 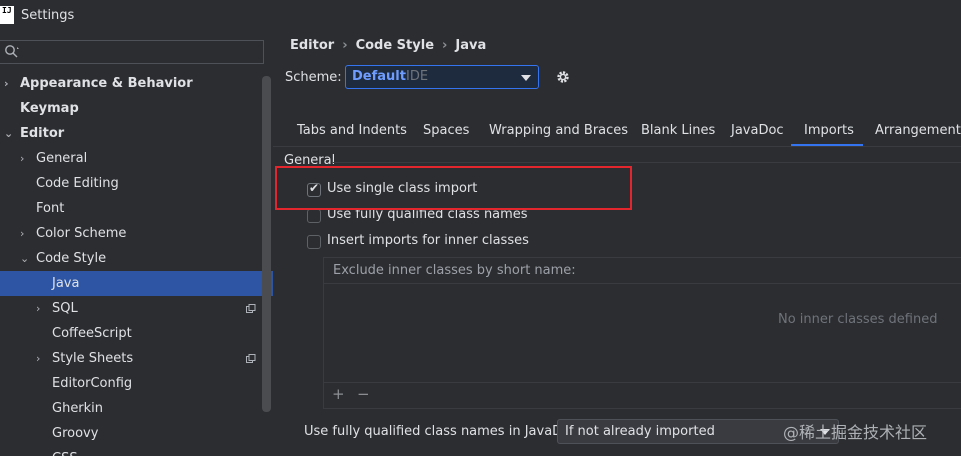 What do you see at coordinates (136, 308) in the screenshot?
I see `sidebar-item-sql: › SQL` at bounding box center [136, 308].